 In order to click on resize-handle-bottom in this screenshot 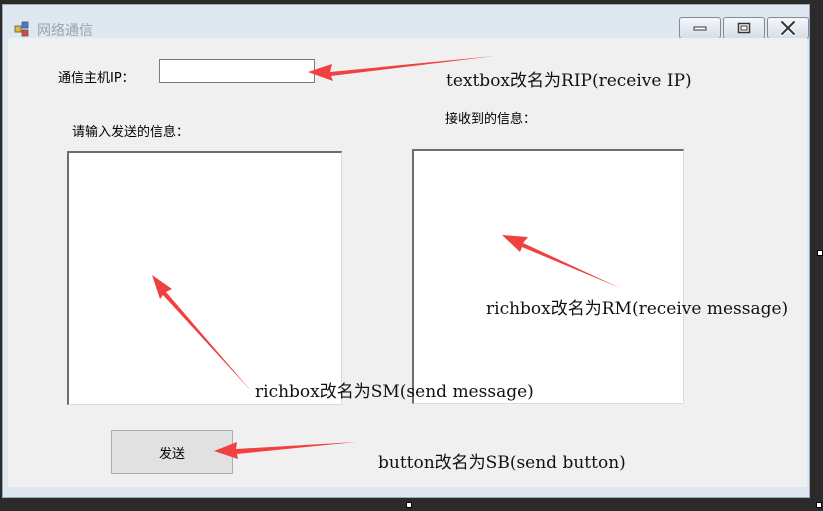, I will do `click(409, 505)`.